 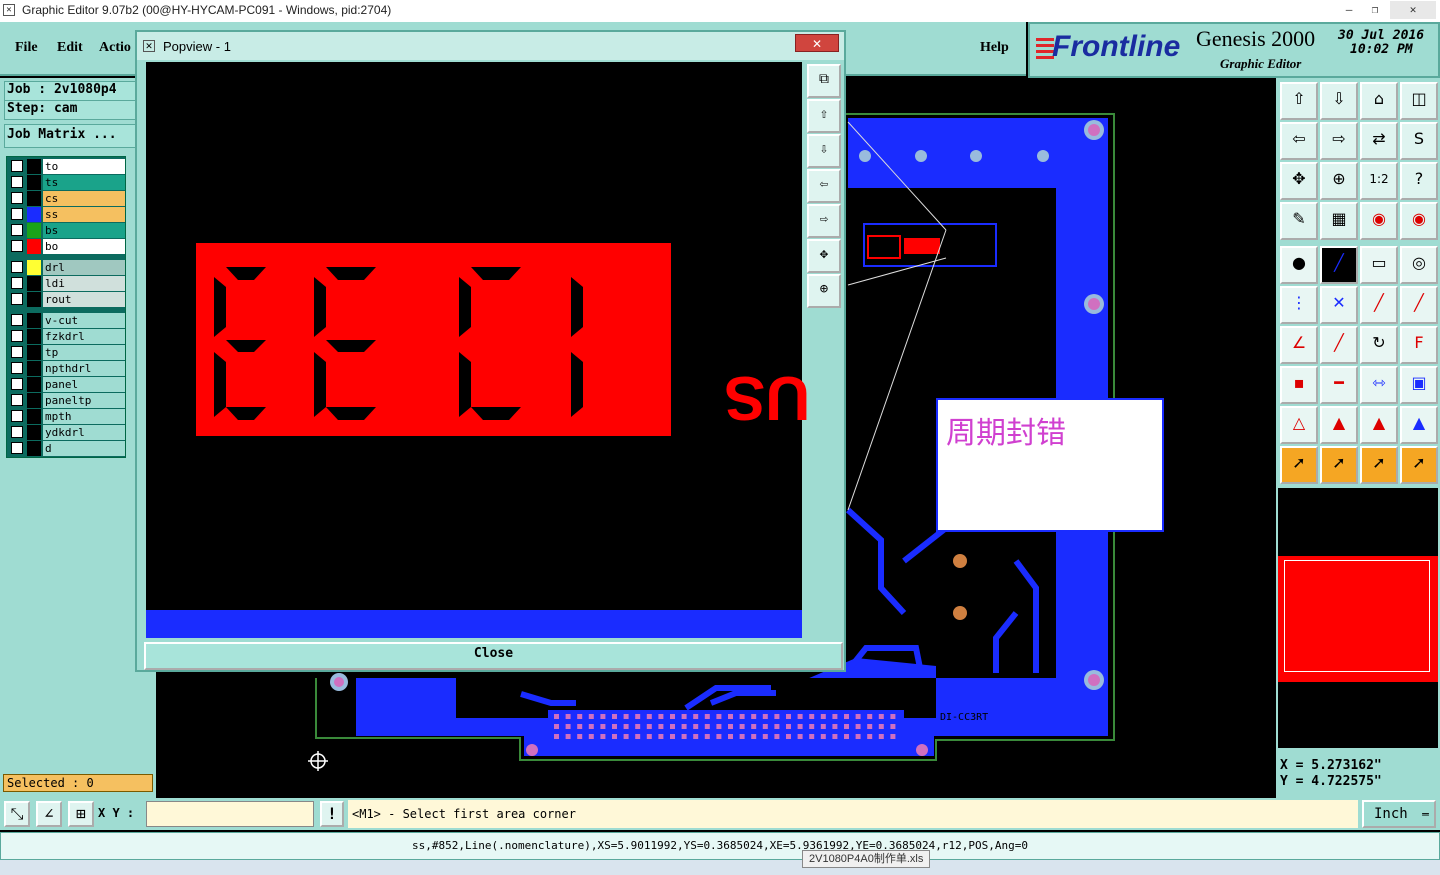 What do you see at coordinates (1419, 221) in the screenshot?
I see `tool-layer-b-icon: ◉` at bounding box center [1419, 221].